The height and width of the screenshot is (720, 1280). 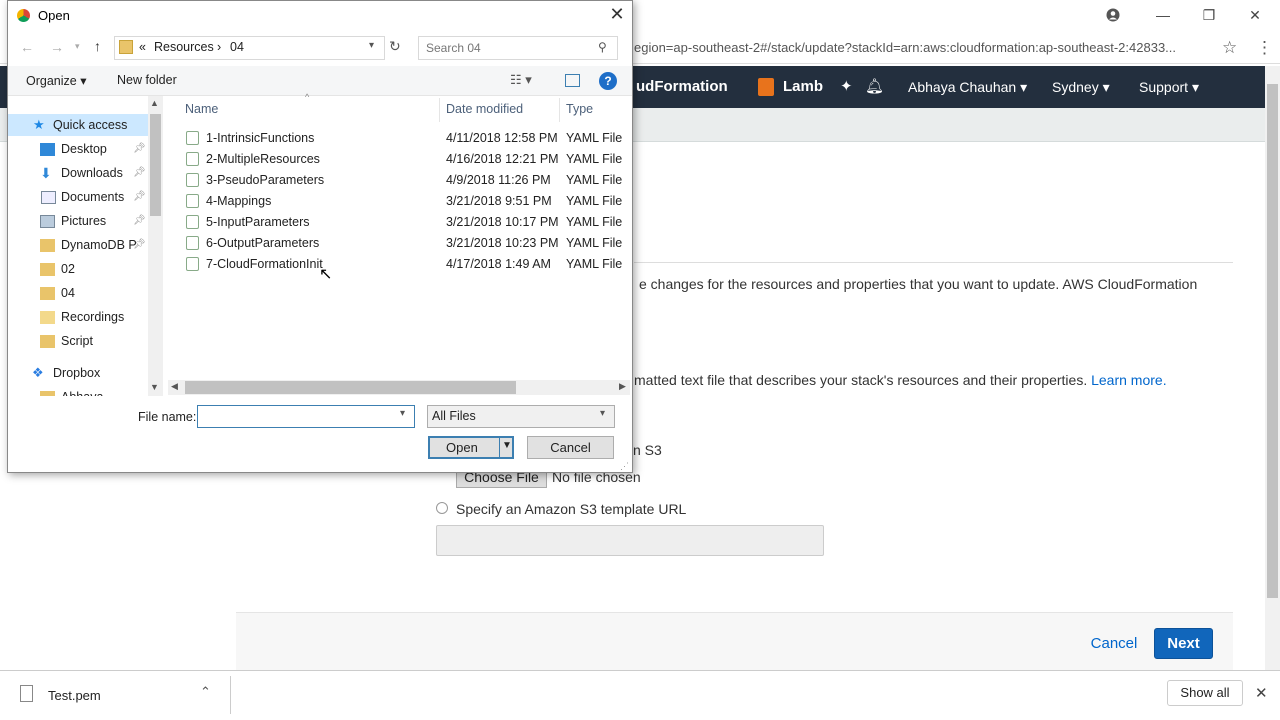 What do you see at coordinates (306, 416) in the screenshot?
I see `filename-input` at bounding box center [306, 416].